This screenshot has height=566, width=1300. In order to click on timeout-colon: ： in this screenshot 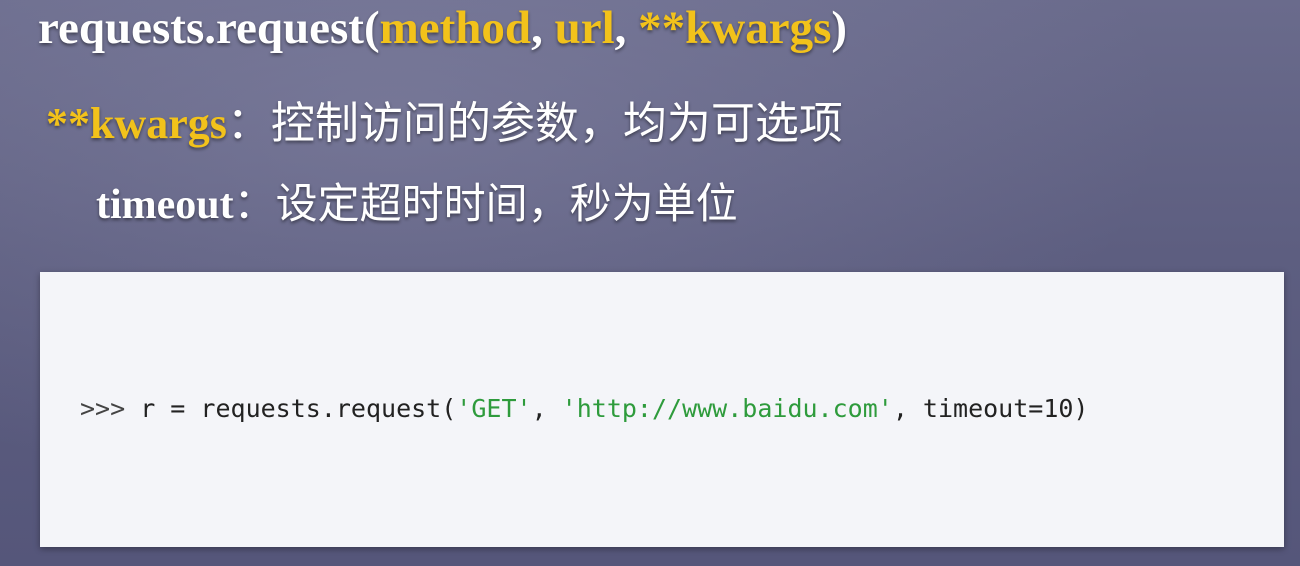, I will do `click(254, 203)`.